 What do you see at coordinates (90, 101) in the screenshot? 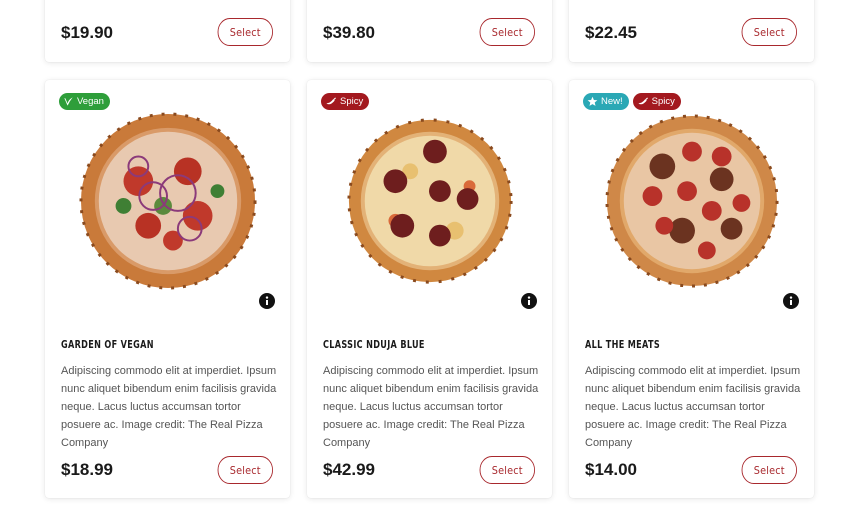
I see `badge-label: Vegan` at bounding box center [90, 101].